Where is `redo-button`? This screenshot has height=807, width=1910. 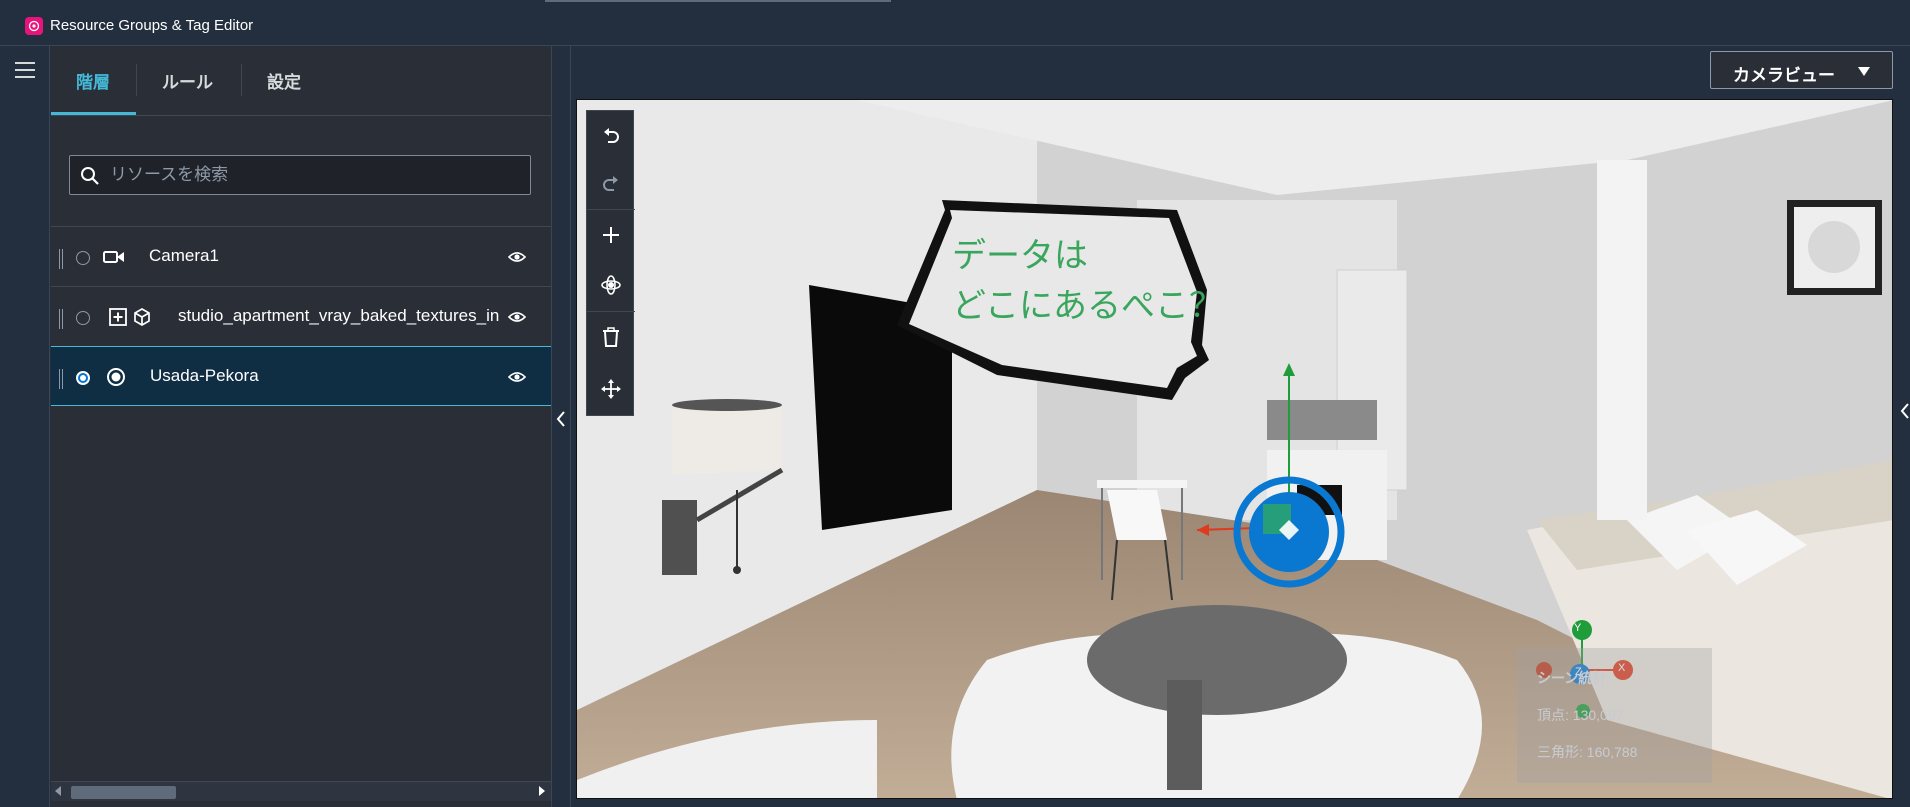 redo-button is located at coordinates (611, 183).